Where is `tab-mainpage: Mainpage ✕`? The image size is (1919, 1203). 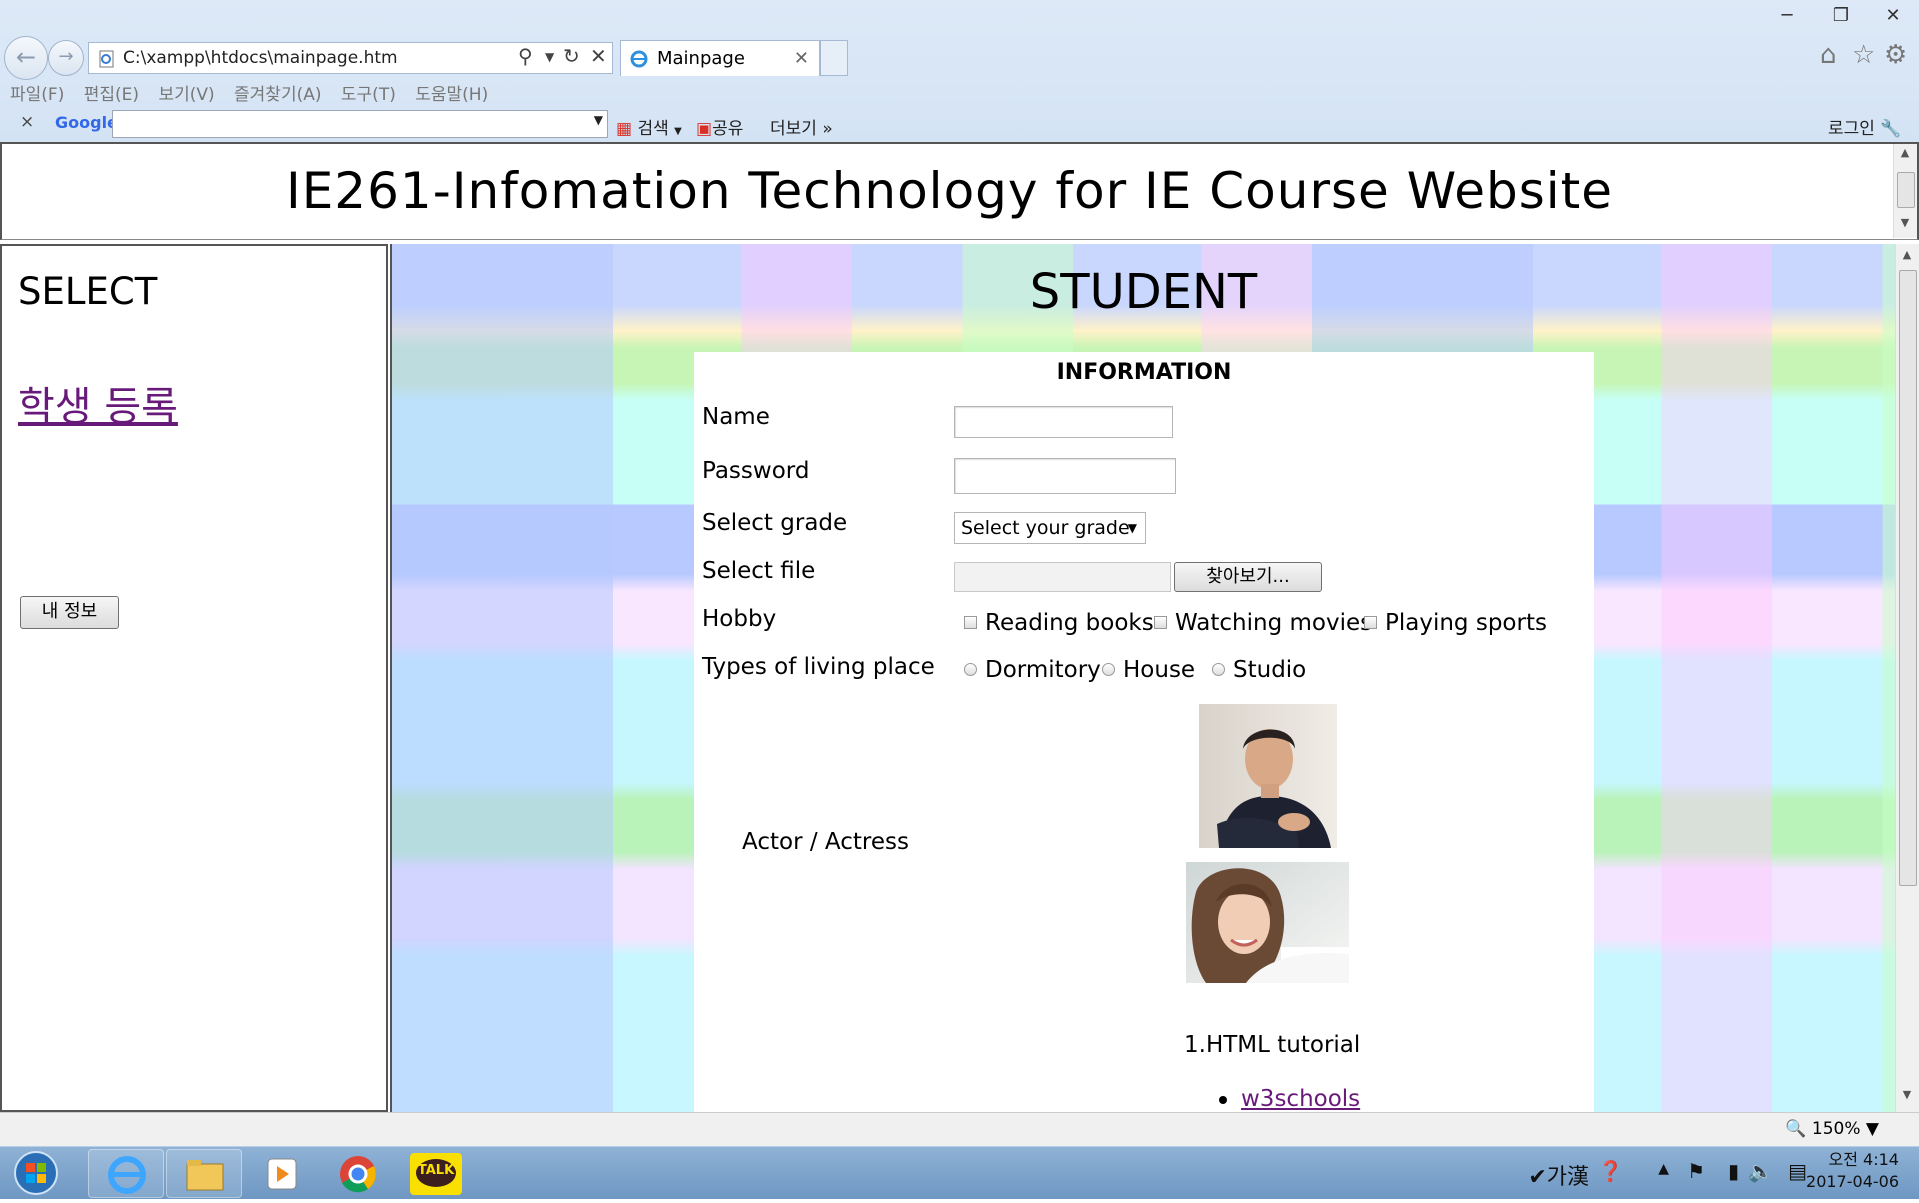
tab-mainpage: Mainpage ✕ is located at coordinates (720, 58).